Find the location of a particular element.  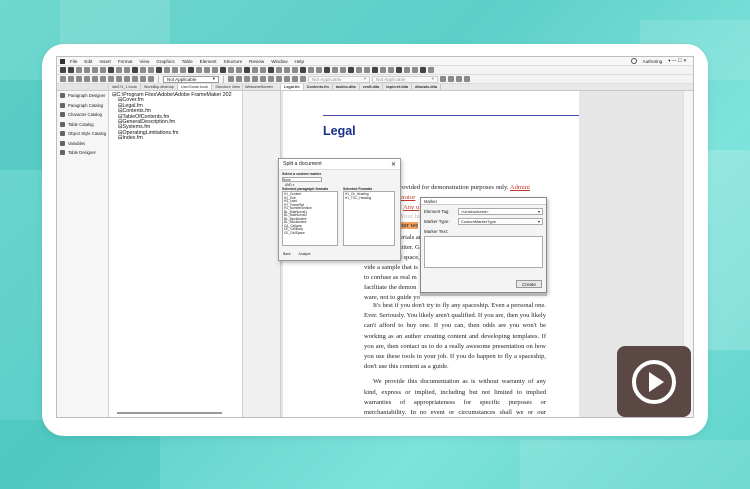

tab-taskbx: taskbx.dita is located at coordinates (346, 87).